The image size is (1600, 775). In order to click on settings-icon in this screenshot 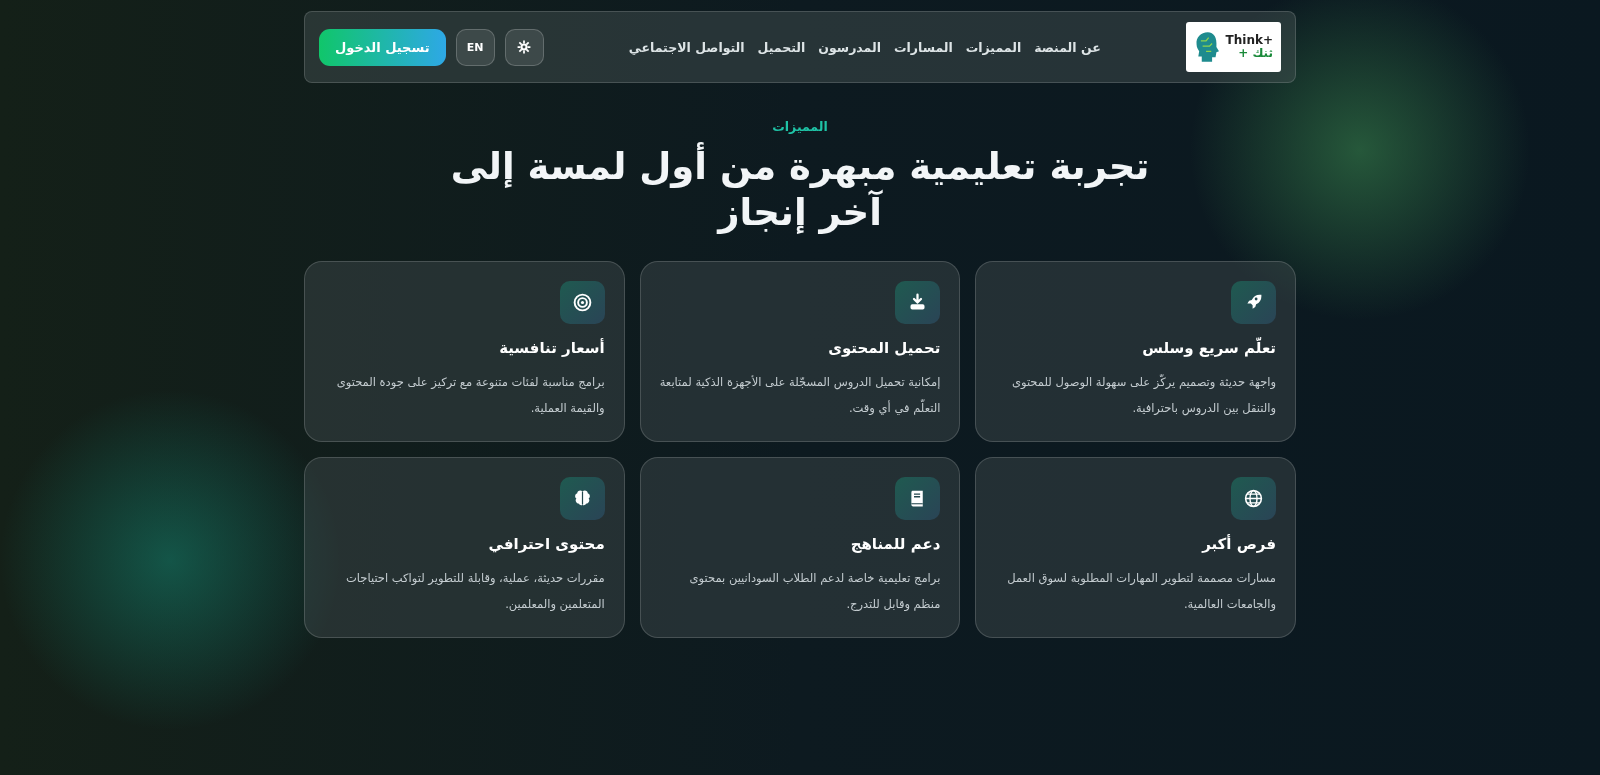, I will do `click(524, 47)`.